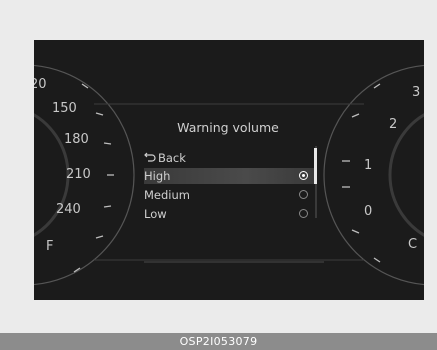  I want to click on option-label: High, so click(157, 176).